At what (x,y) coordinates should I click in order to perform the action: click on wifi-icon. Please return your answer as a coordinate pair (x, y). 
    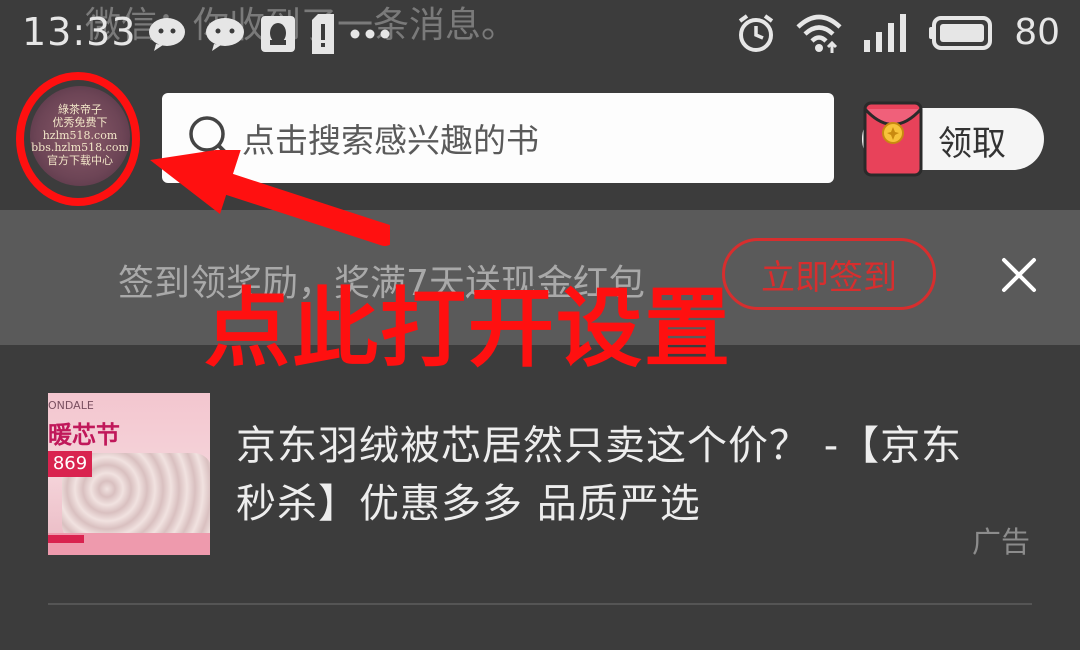
    Looking at the image, I should click on (819, 33).